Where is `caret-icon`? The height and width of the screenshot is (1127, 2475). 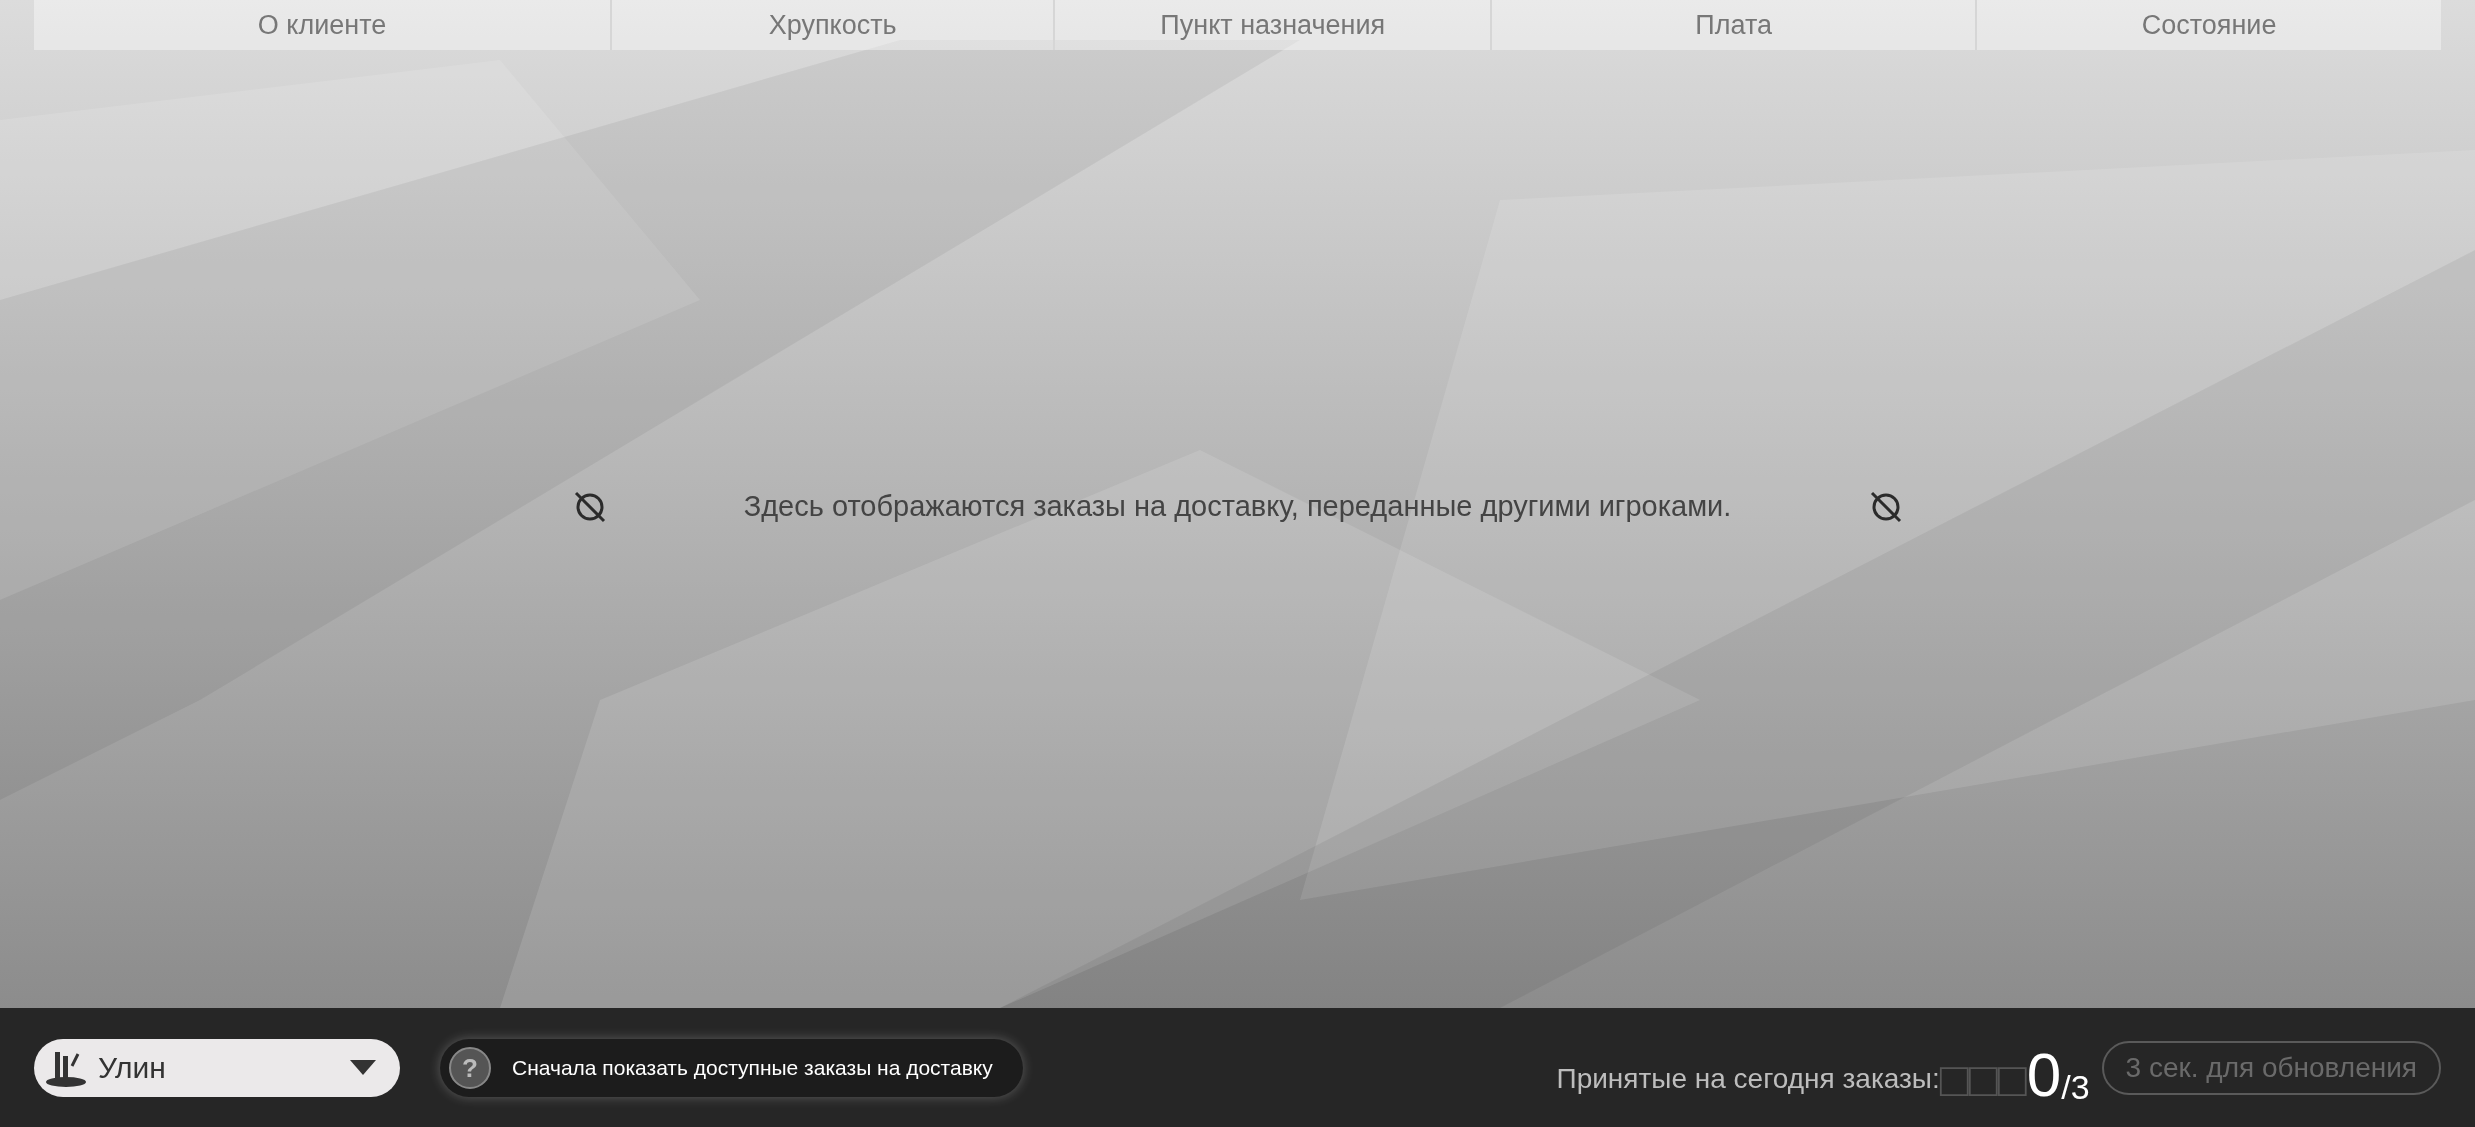 caret-icon is located at coordinates (363, 1067).